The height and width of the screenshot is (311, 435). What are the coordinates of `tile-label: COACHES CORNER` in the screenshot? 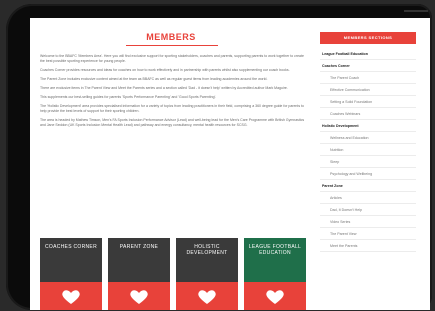 It's located at (71, 247).